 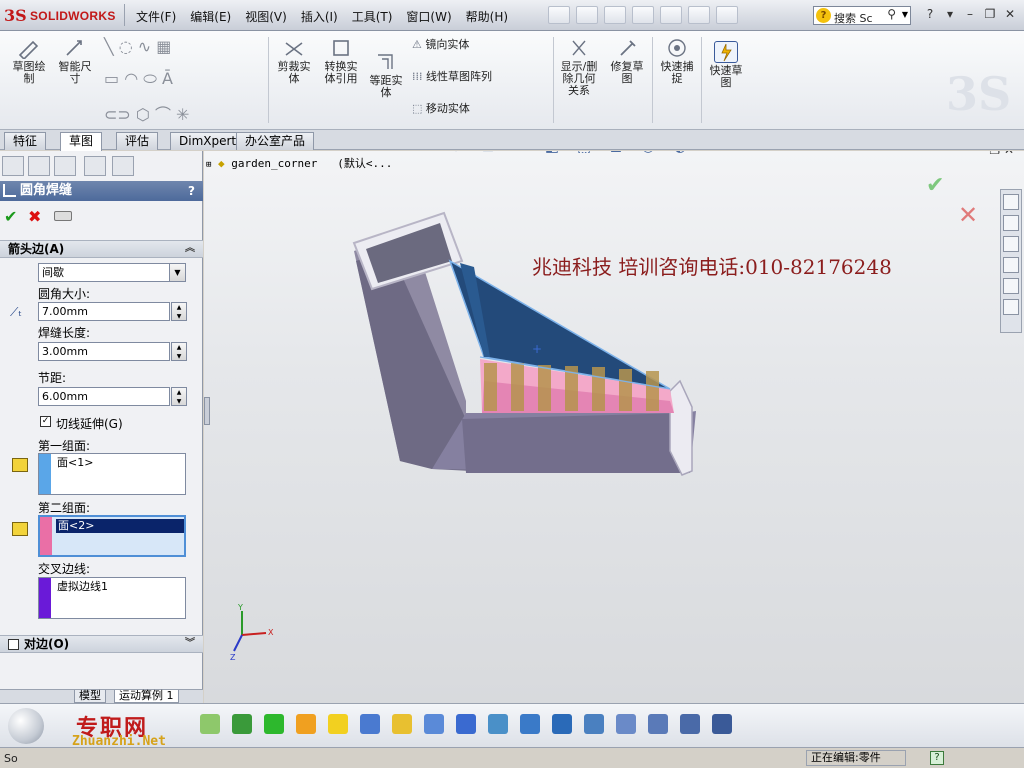 I want to click on weld-type-select: 间歇 ▼, so click(x=112, y=272).